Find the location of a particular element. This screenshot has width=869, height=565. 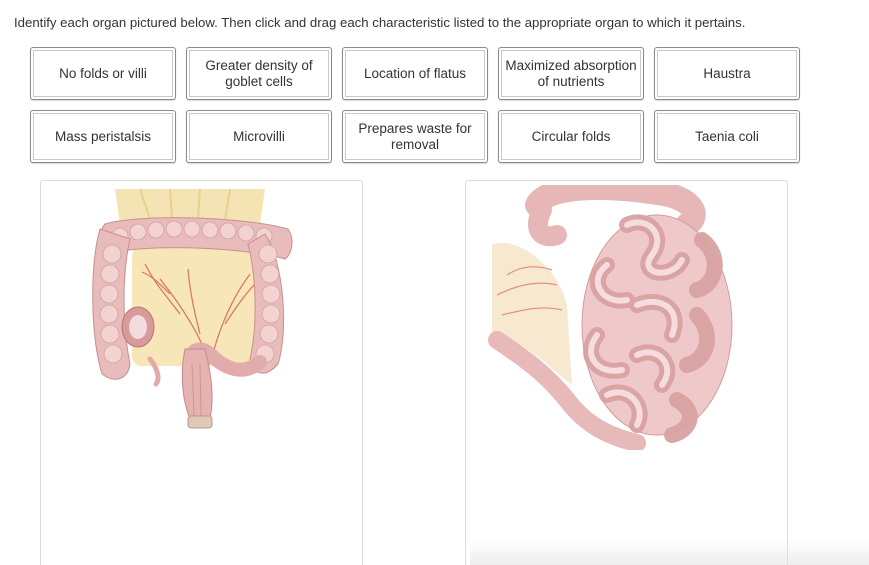

chip-microvilli: Microvilli is located at coordinates (259, 136).